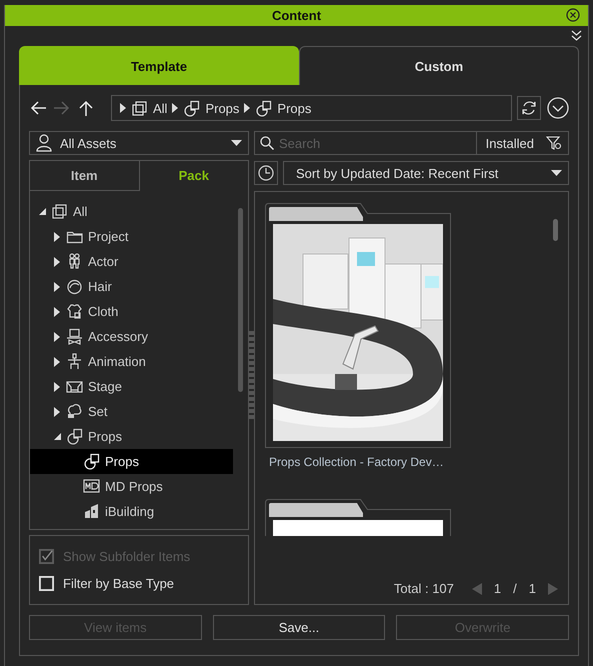 The height and width of the screenshot is (666, 593). What do you see at coordinates (91, 511) in the screenshot?
I see `building-icon` at bounding box center [91, 511].